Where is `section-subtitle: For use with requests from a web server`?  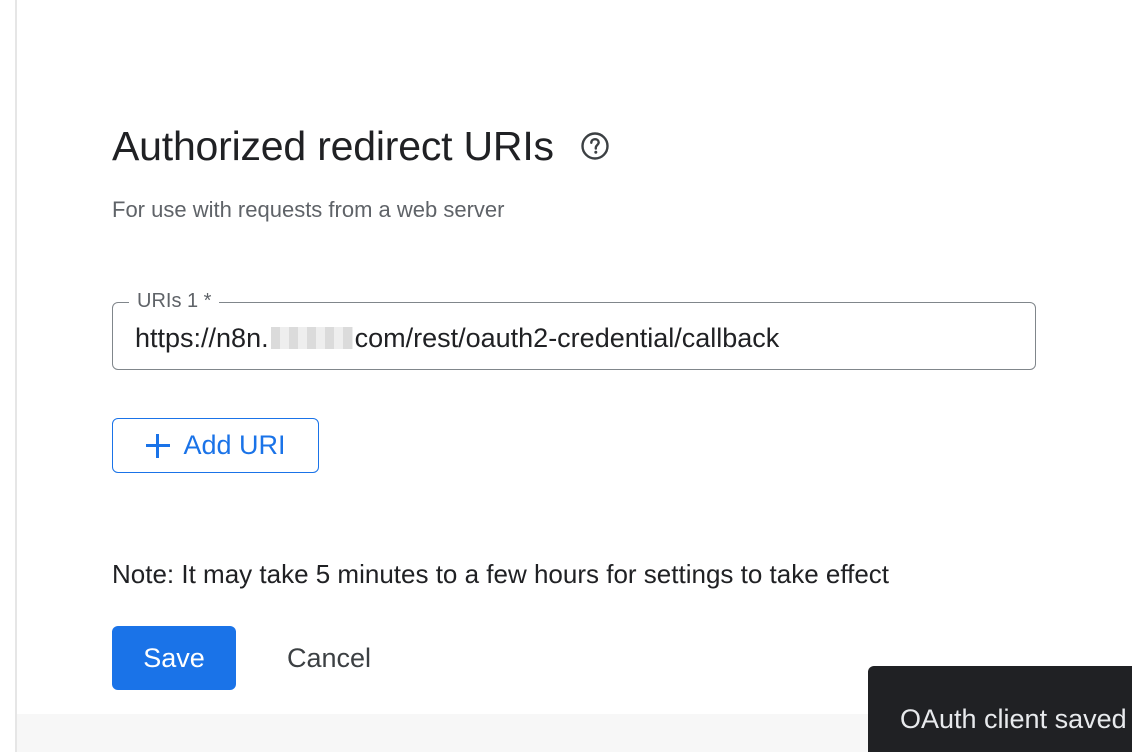
section-subtitle: For use with requests from a web server is located at coordinates (308, 209).